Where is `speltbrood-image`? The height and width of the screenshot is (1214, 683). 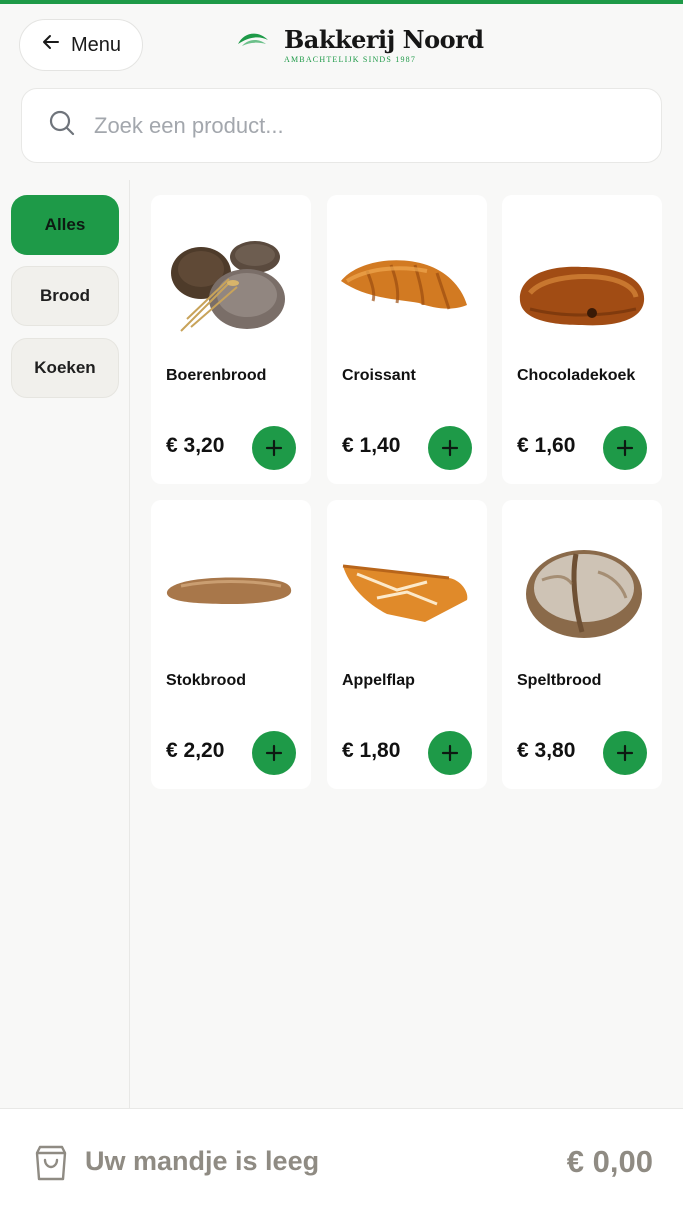 speltbrood-image is located at coordinates (584, 594).